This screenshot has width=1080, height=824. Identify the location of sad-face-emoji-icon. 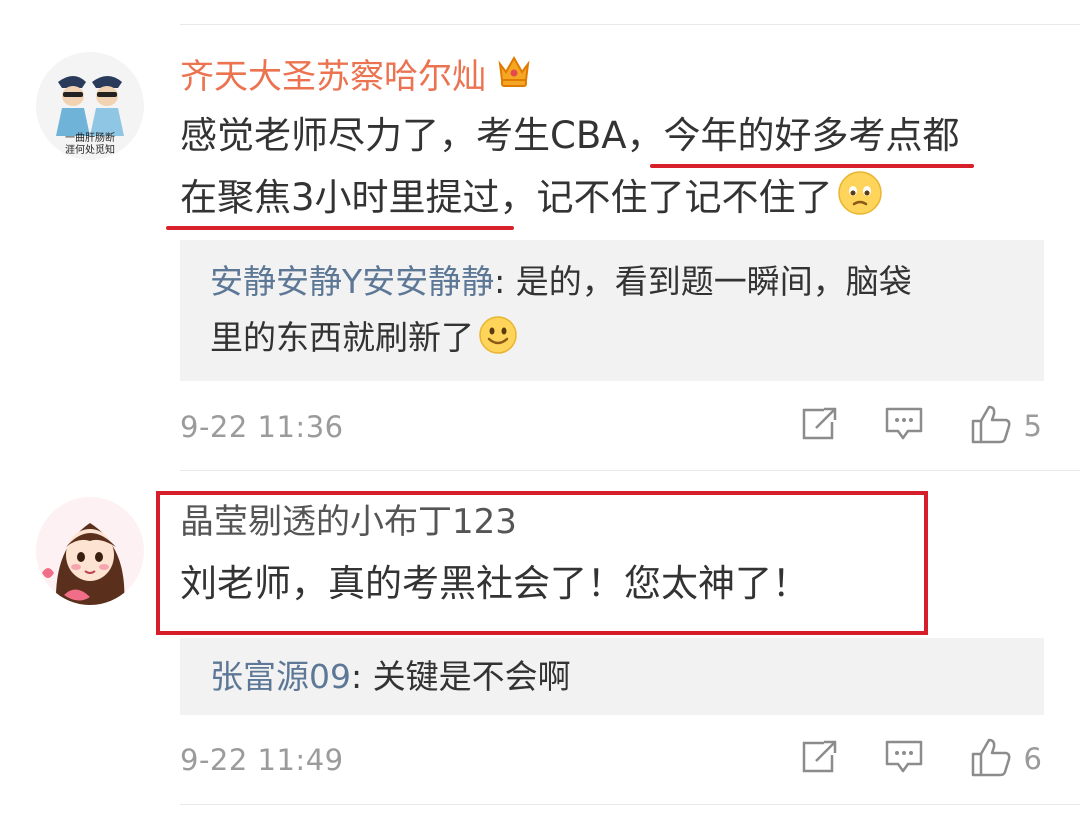
(860, 201).